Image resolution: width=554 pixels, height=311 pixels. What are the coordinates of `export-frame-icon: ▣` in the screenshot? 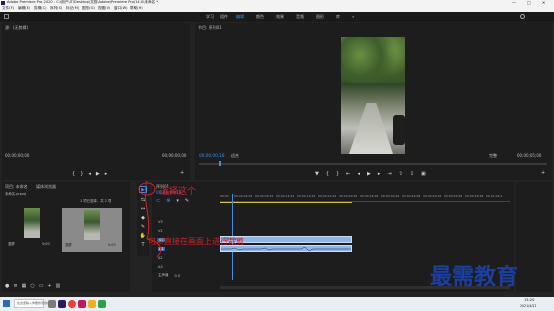 It's located at (423, 174).